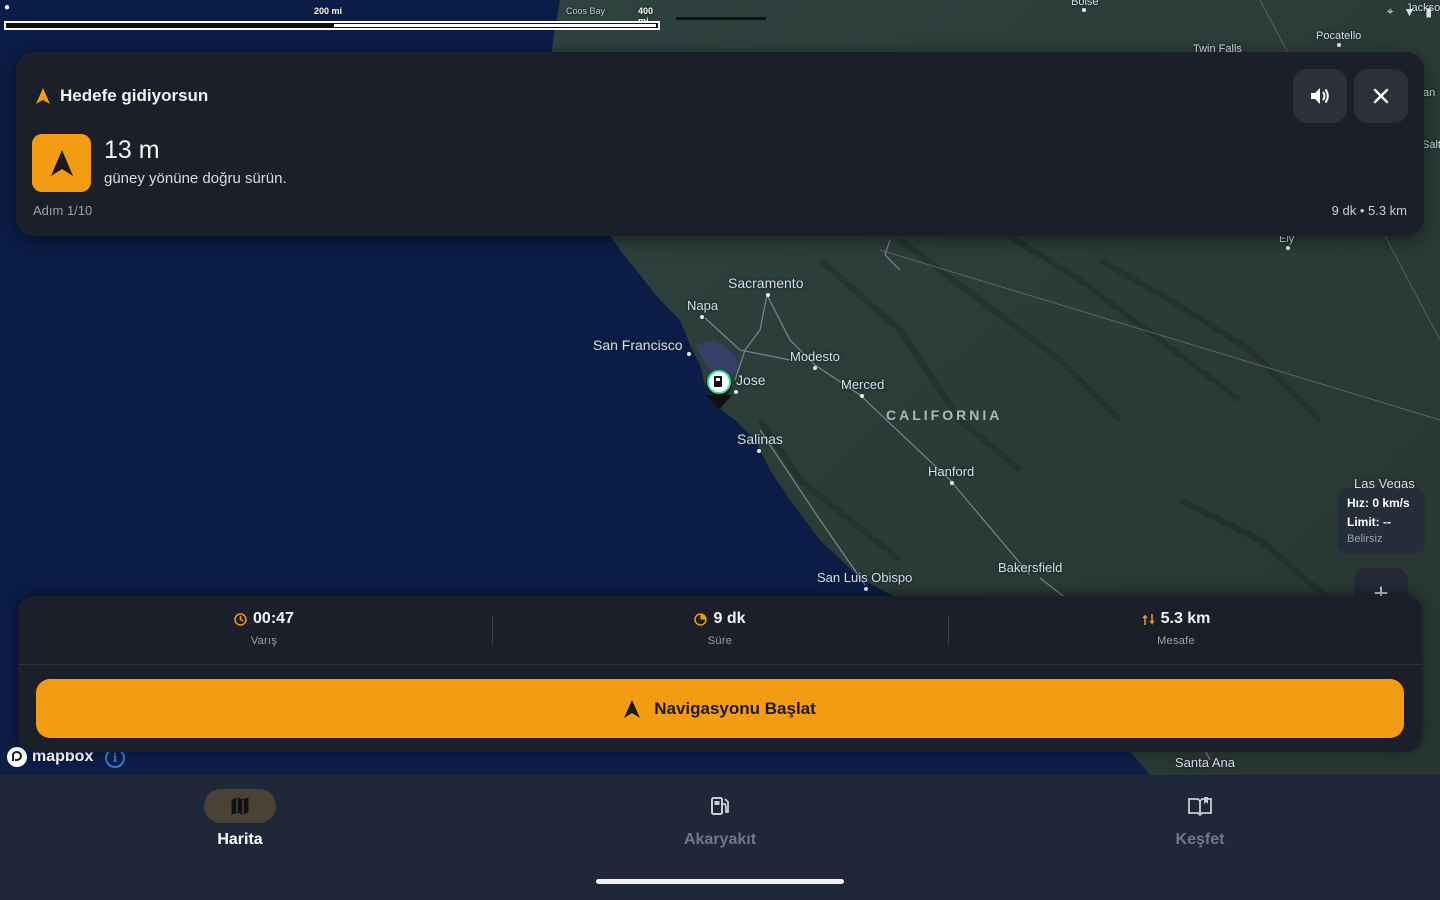 Image resolution: width=1440 pixels, height=900 pixels. Describe the element at coordinates (134, 95) in the screenshot. I see `heading-title: Hedefe gidiyorsun` at that location.